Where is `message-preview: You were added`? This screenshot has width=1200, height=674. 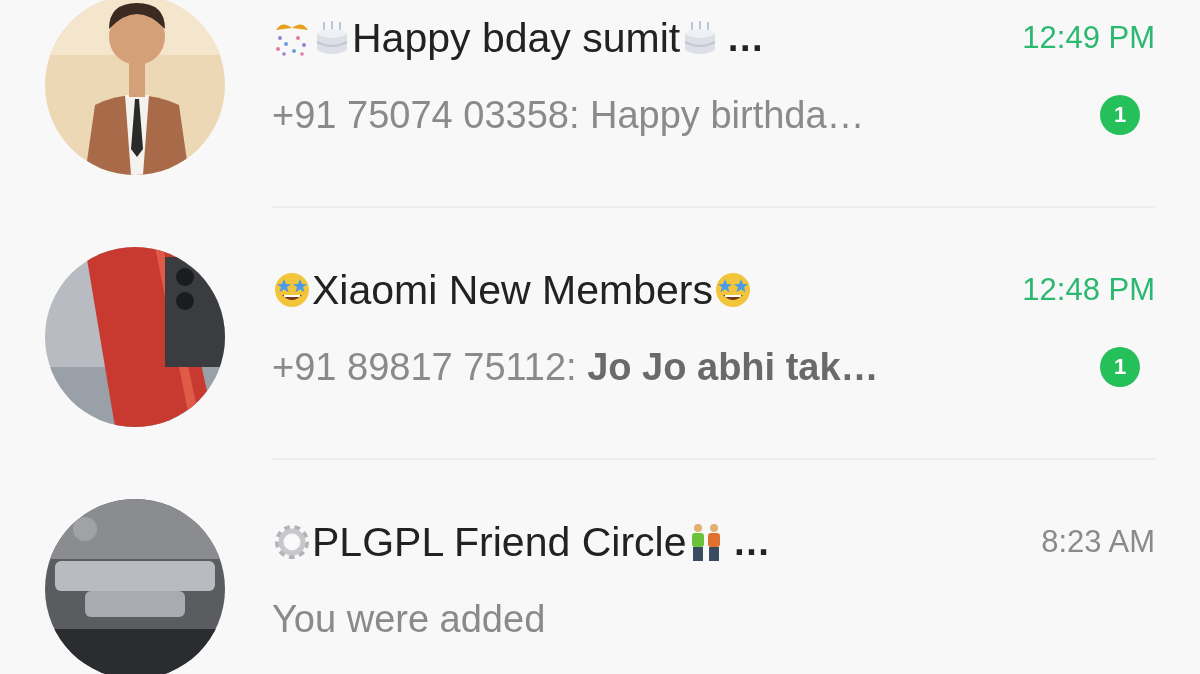
message-preview: You were added is located at coordinates (409, 619).